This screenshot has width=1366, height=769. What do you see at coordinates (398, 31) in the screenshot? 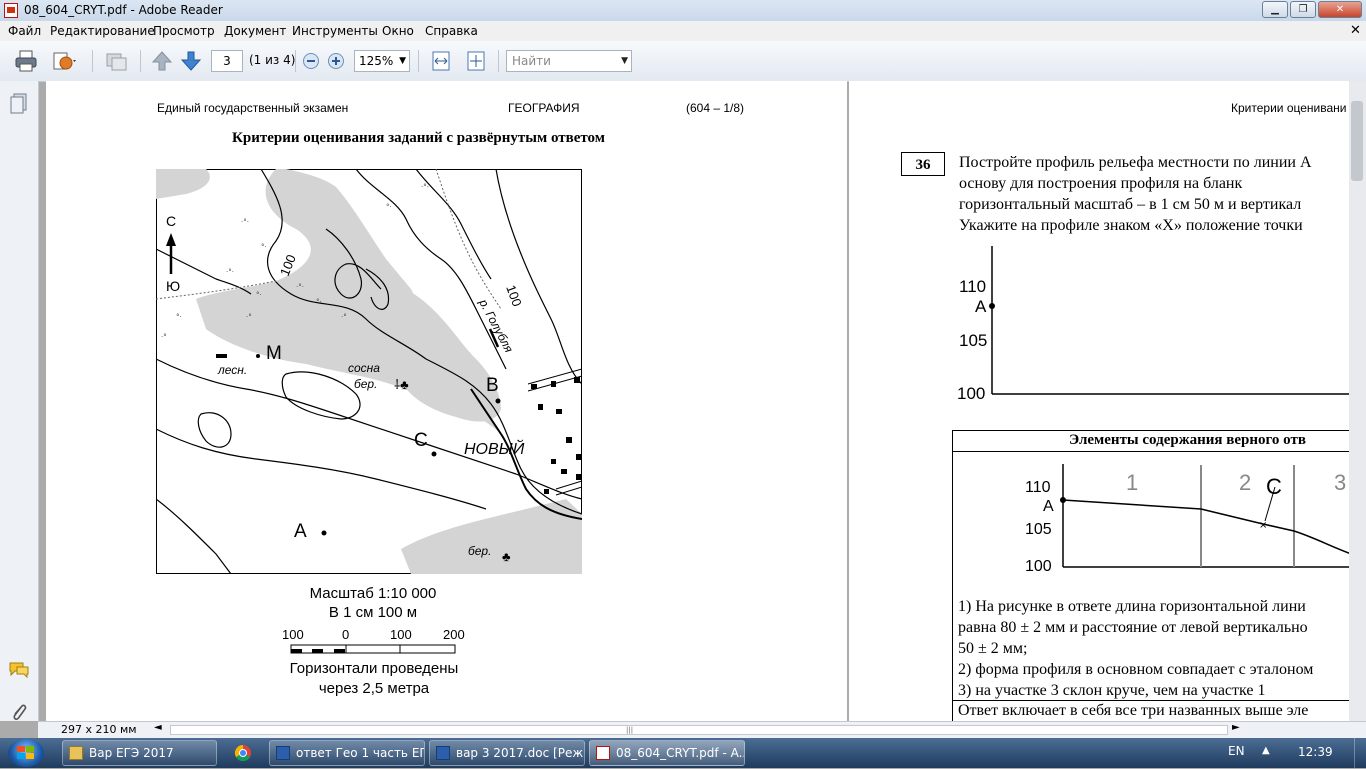
I see `menu-window: Окно` at bounding box center [398, 31].